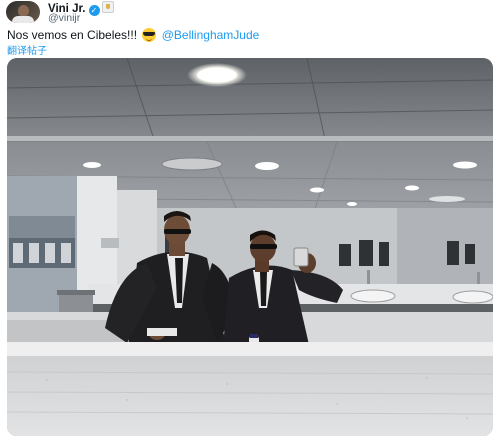 This screenshot has height=440, width=500. Describe the element at coordinates (64, 18) in the screenshot. I see `author-handle: @vinijr` at that location.